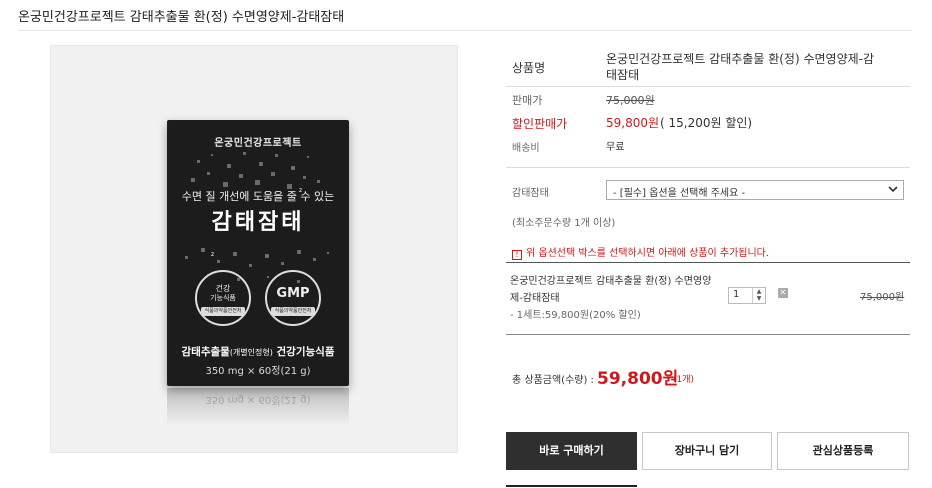 This screenshot has height=488, width=932. I want to click on sale-discount: ( 15,200원 할인), so click(706, 123).